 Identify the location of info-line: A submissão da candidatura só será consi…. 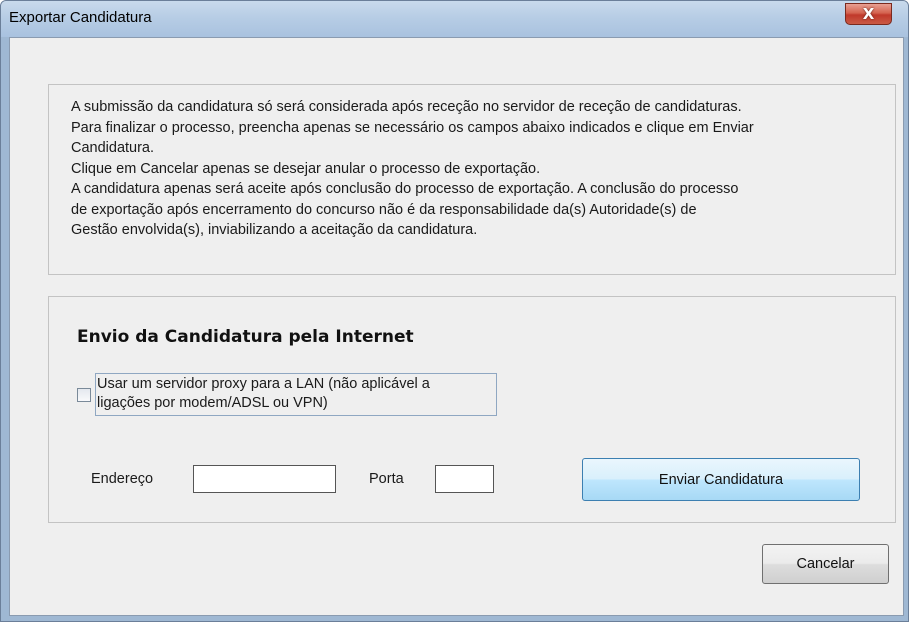
(406, 107).